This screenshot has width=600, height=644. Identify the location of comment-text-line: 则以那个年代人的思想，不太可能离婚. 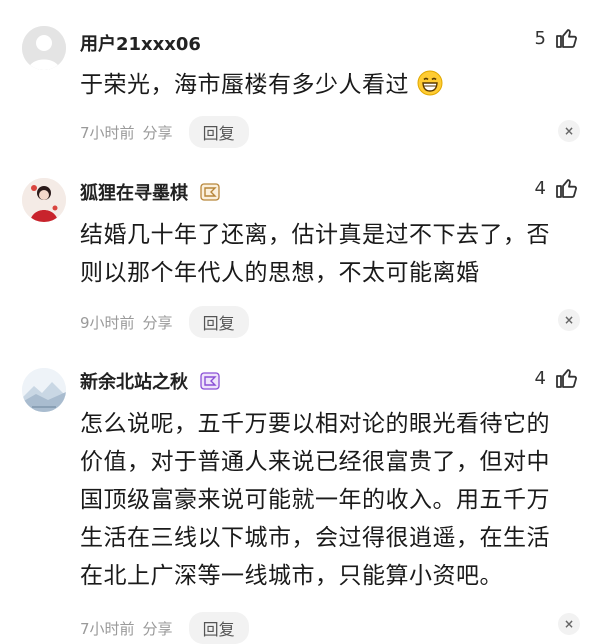
(280, 273).